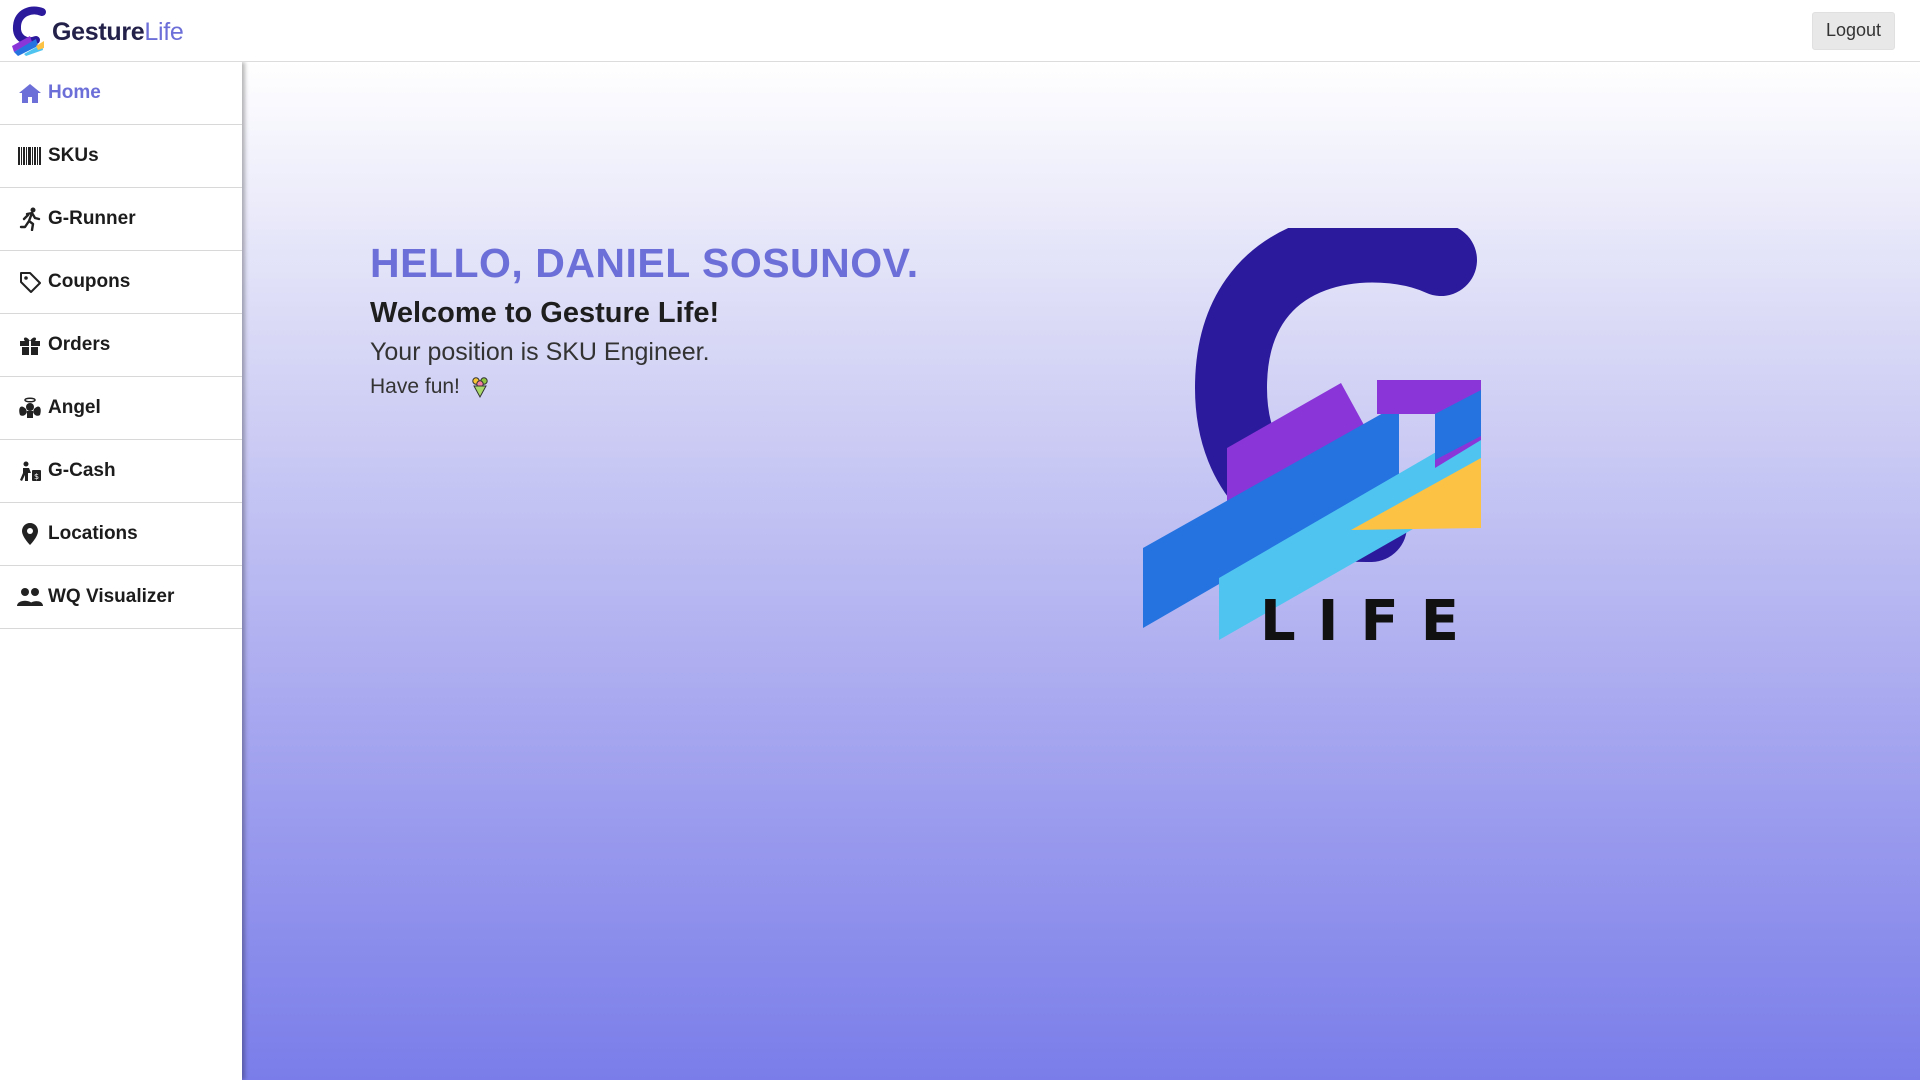 The width and height of the screenshot is (1920, 1080). Describe the element at coordinates (121, 345) in the screenshot. I see `sidebar-item-orders: Orders` at that location.